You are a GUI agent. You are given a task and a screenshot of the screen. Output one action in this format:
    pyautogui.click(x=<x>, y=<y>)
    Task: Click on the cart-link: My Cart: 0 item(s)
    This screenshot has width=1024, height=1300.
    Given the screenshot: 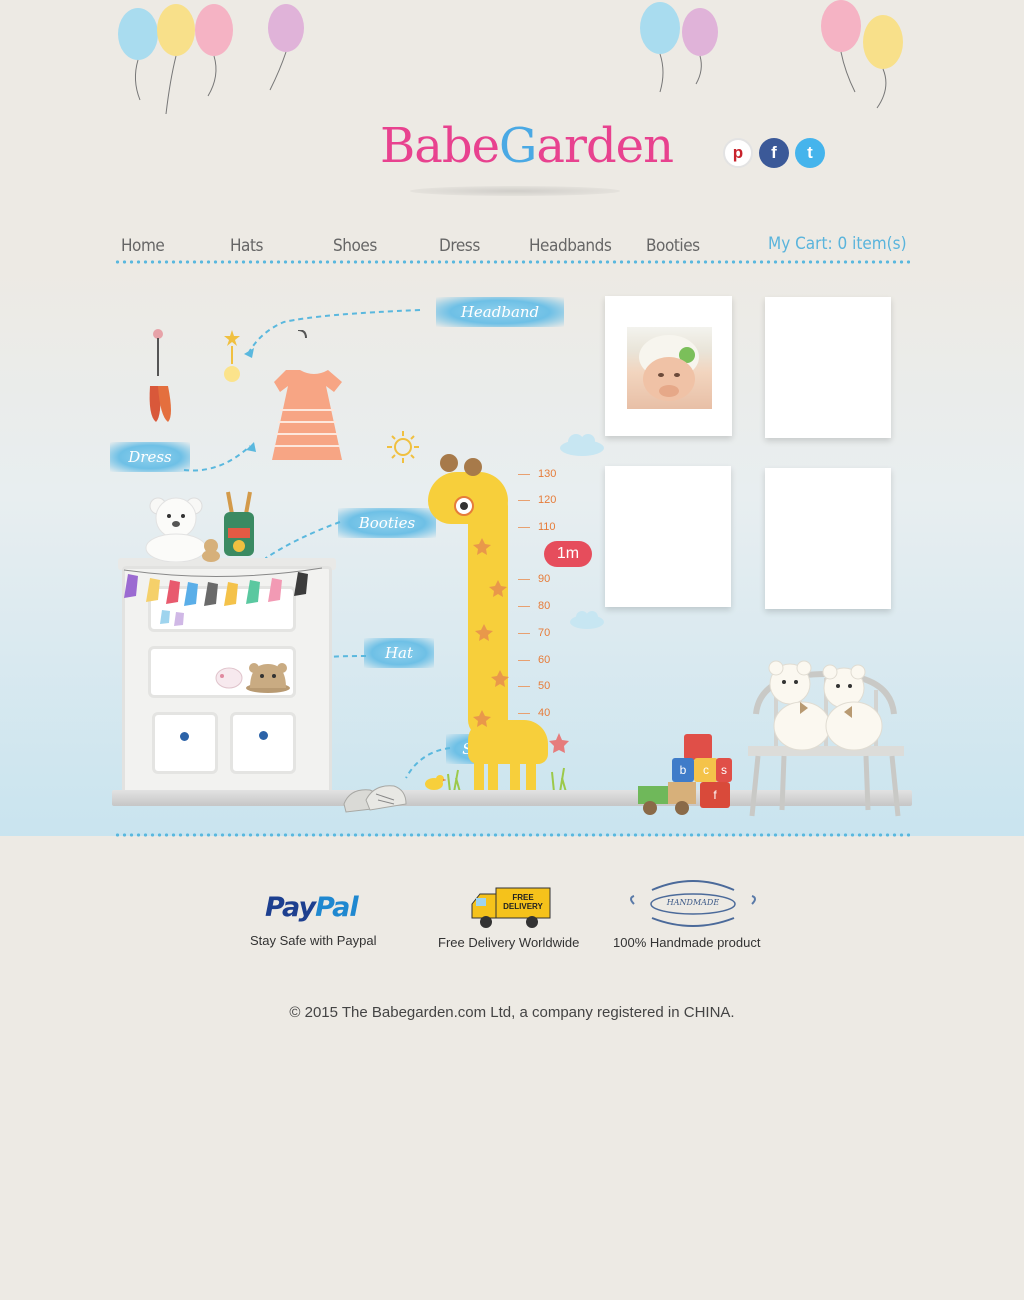 What is the action you would take?
    pyautogui.click(x=837, y=244)
    